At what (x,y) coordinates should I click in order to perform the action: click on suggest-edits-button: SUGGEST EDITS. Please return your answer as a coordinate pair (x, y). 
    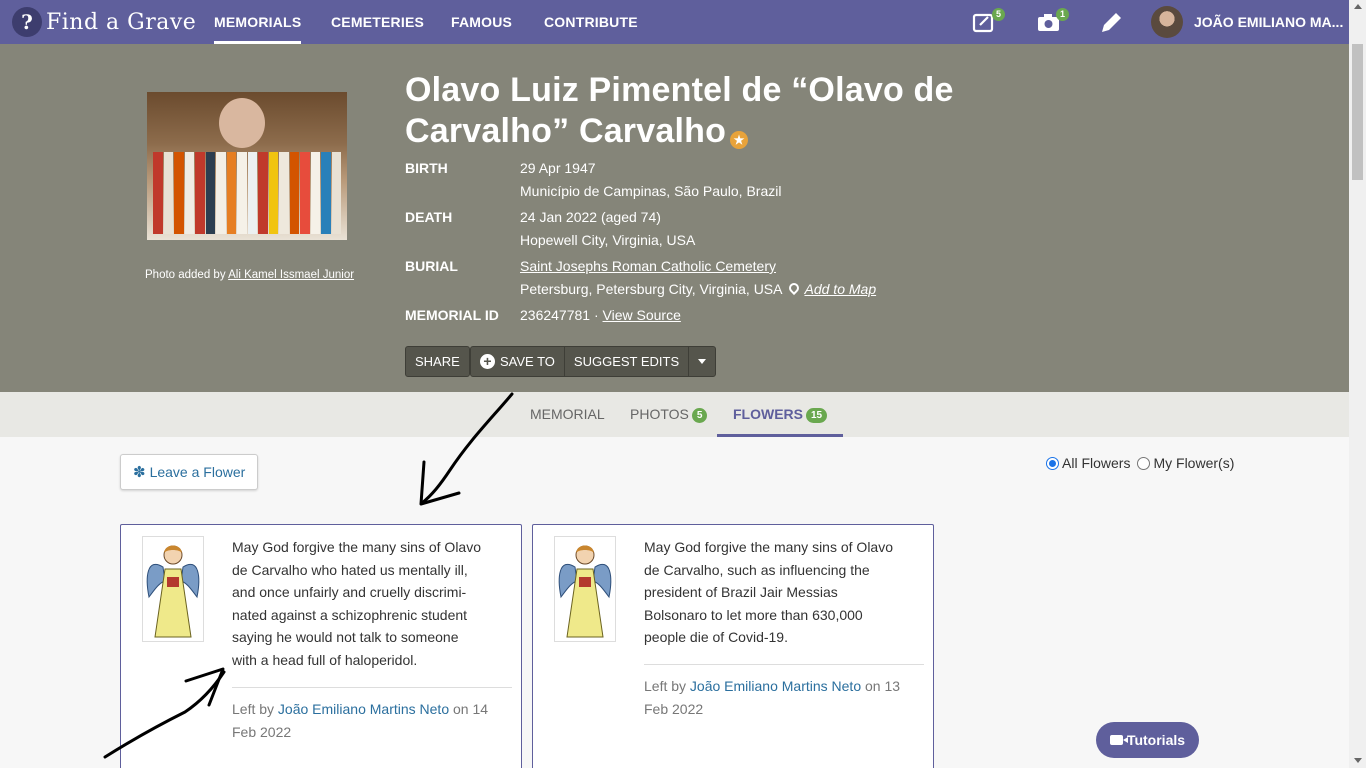
    Looking at the image, I should click on (627, 361).